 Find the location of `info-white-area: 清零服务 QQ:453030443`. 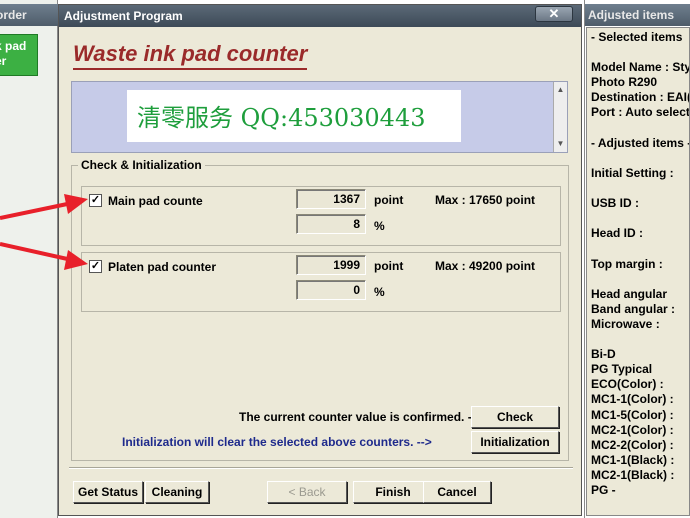

info-white-area: 清零服务 QQ:453030443 is located at coordinates (294, 116).